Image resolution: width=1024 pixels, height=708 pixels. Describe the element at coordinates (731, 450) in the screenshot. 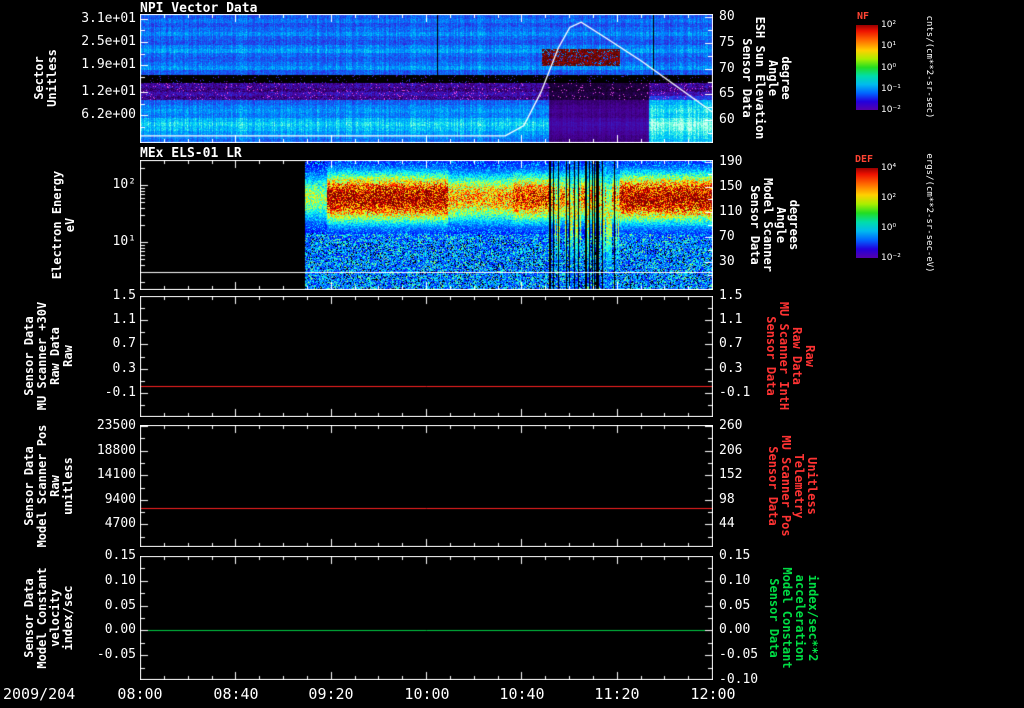

I see `panel4-ytick-right: 206` at that location.